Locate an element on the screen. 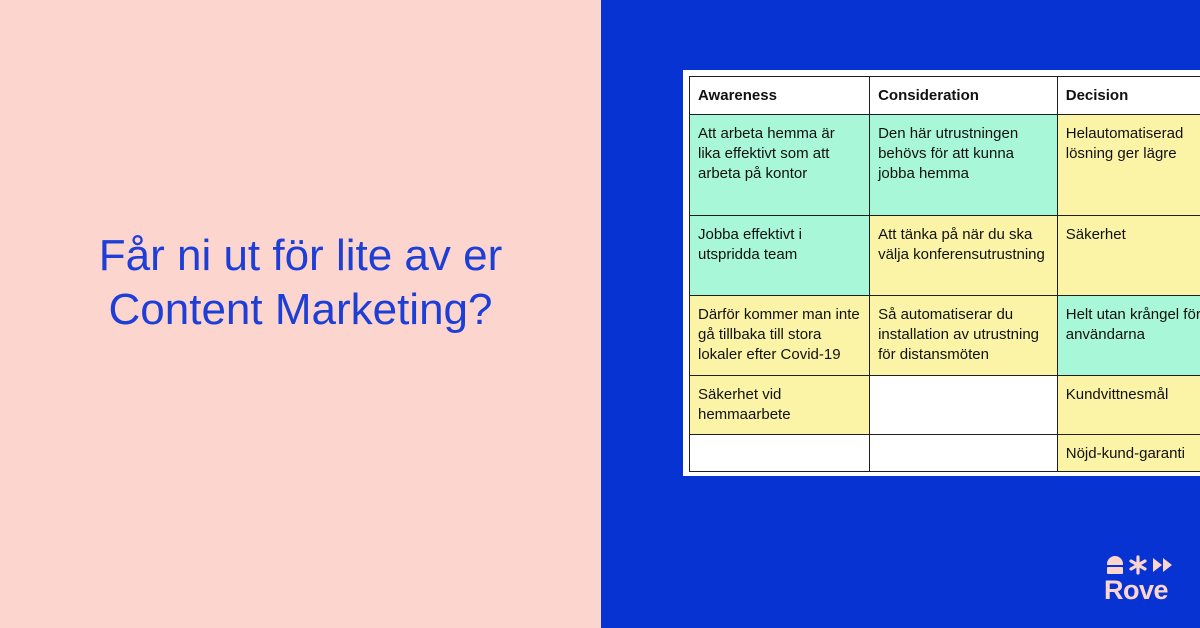 The width and height of the screenshot is (1200, 628). table-cell: Jobba effektivt i utspridda team is located at coordinates (779, 255).